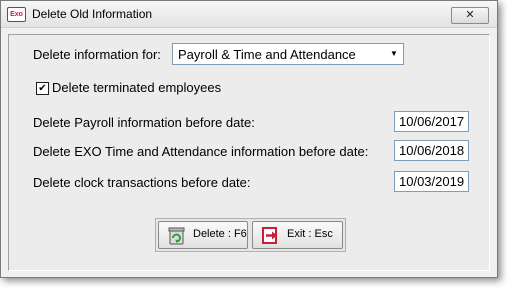 This screenshot has height=294, width=514. Describe the element at coordinates (16, 14) in the screenshot. I see `exo-app-icon: Exo` at that location.